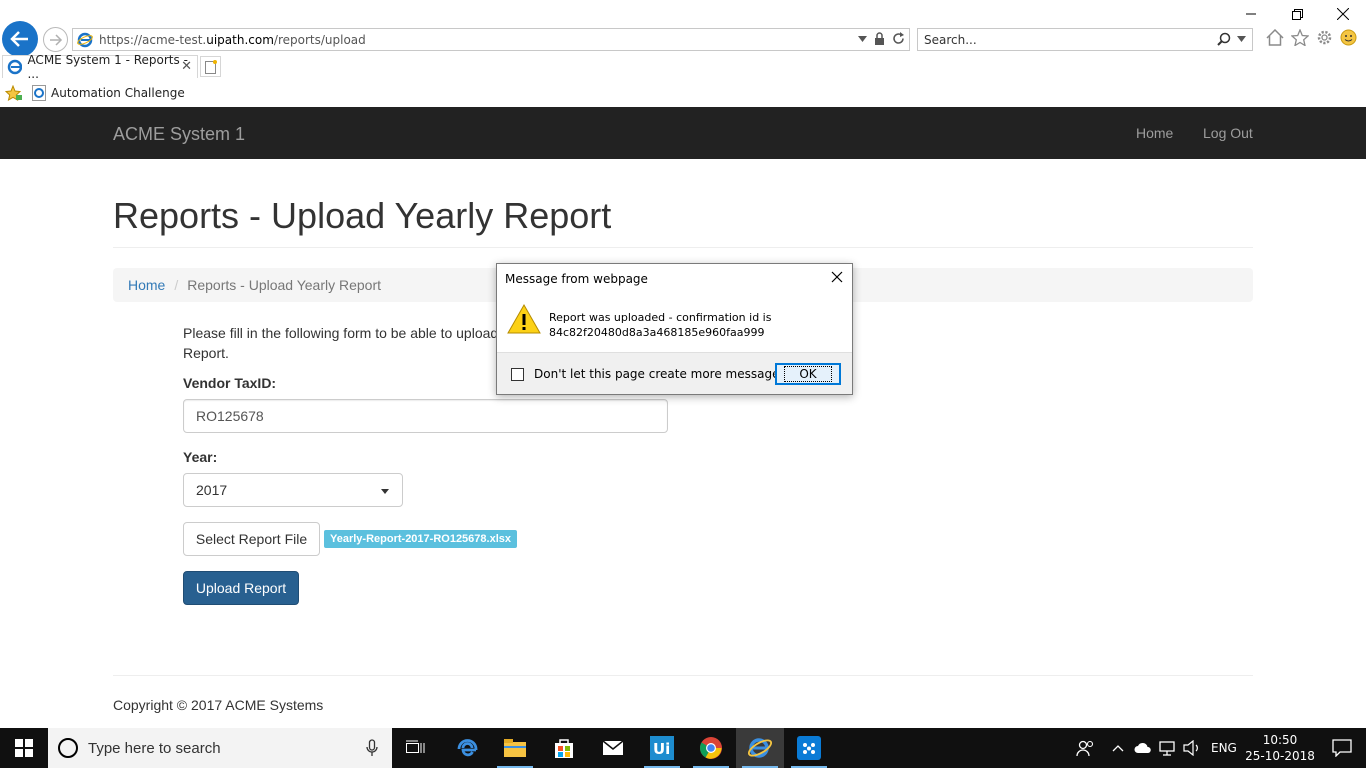 The image size is (1366, 768). I want to click on nav-home-link: Home, so click(1154, 133).